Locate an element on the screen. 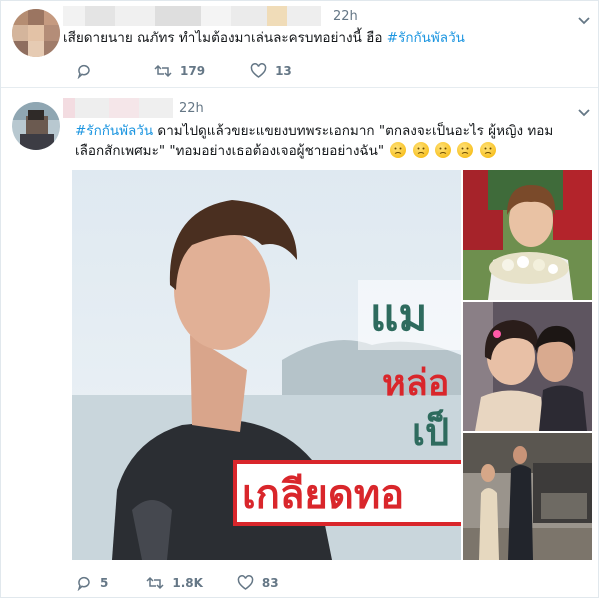  retweet-count: 1.8K is located at coordinates (187, 583).